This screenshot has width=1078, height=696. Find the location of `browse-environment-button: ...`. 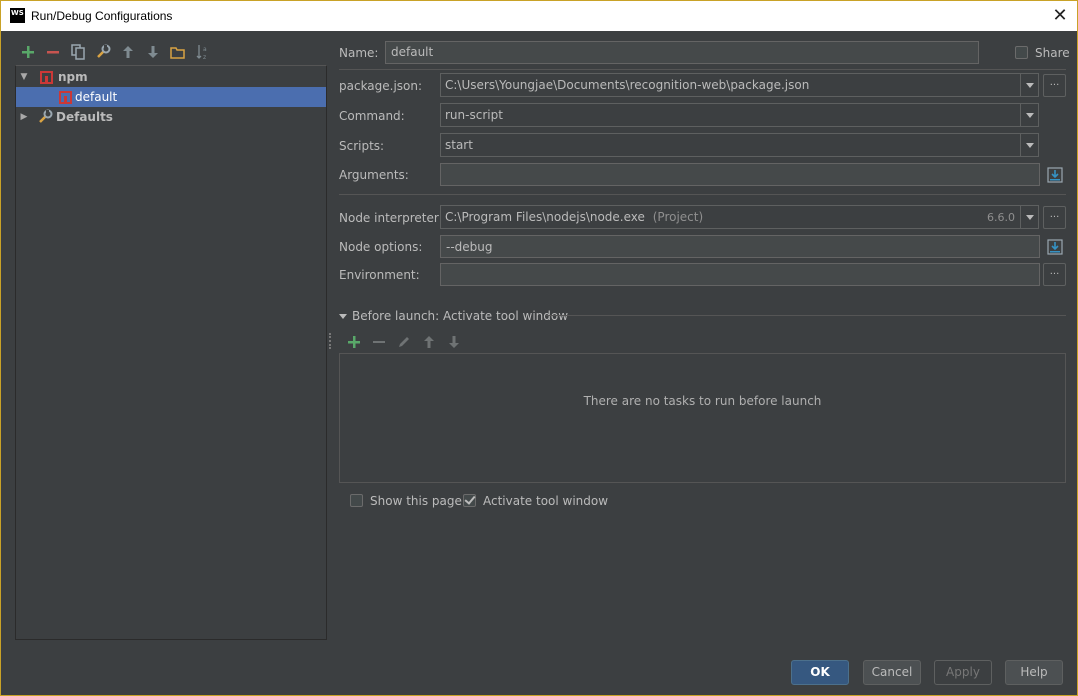

browse-environment-button: ... is located at coordinates (1054, 274).